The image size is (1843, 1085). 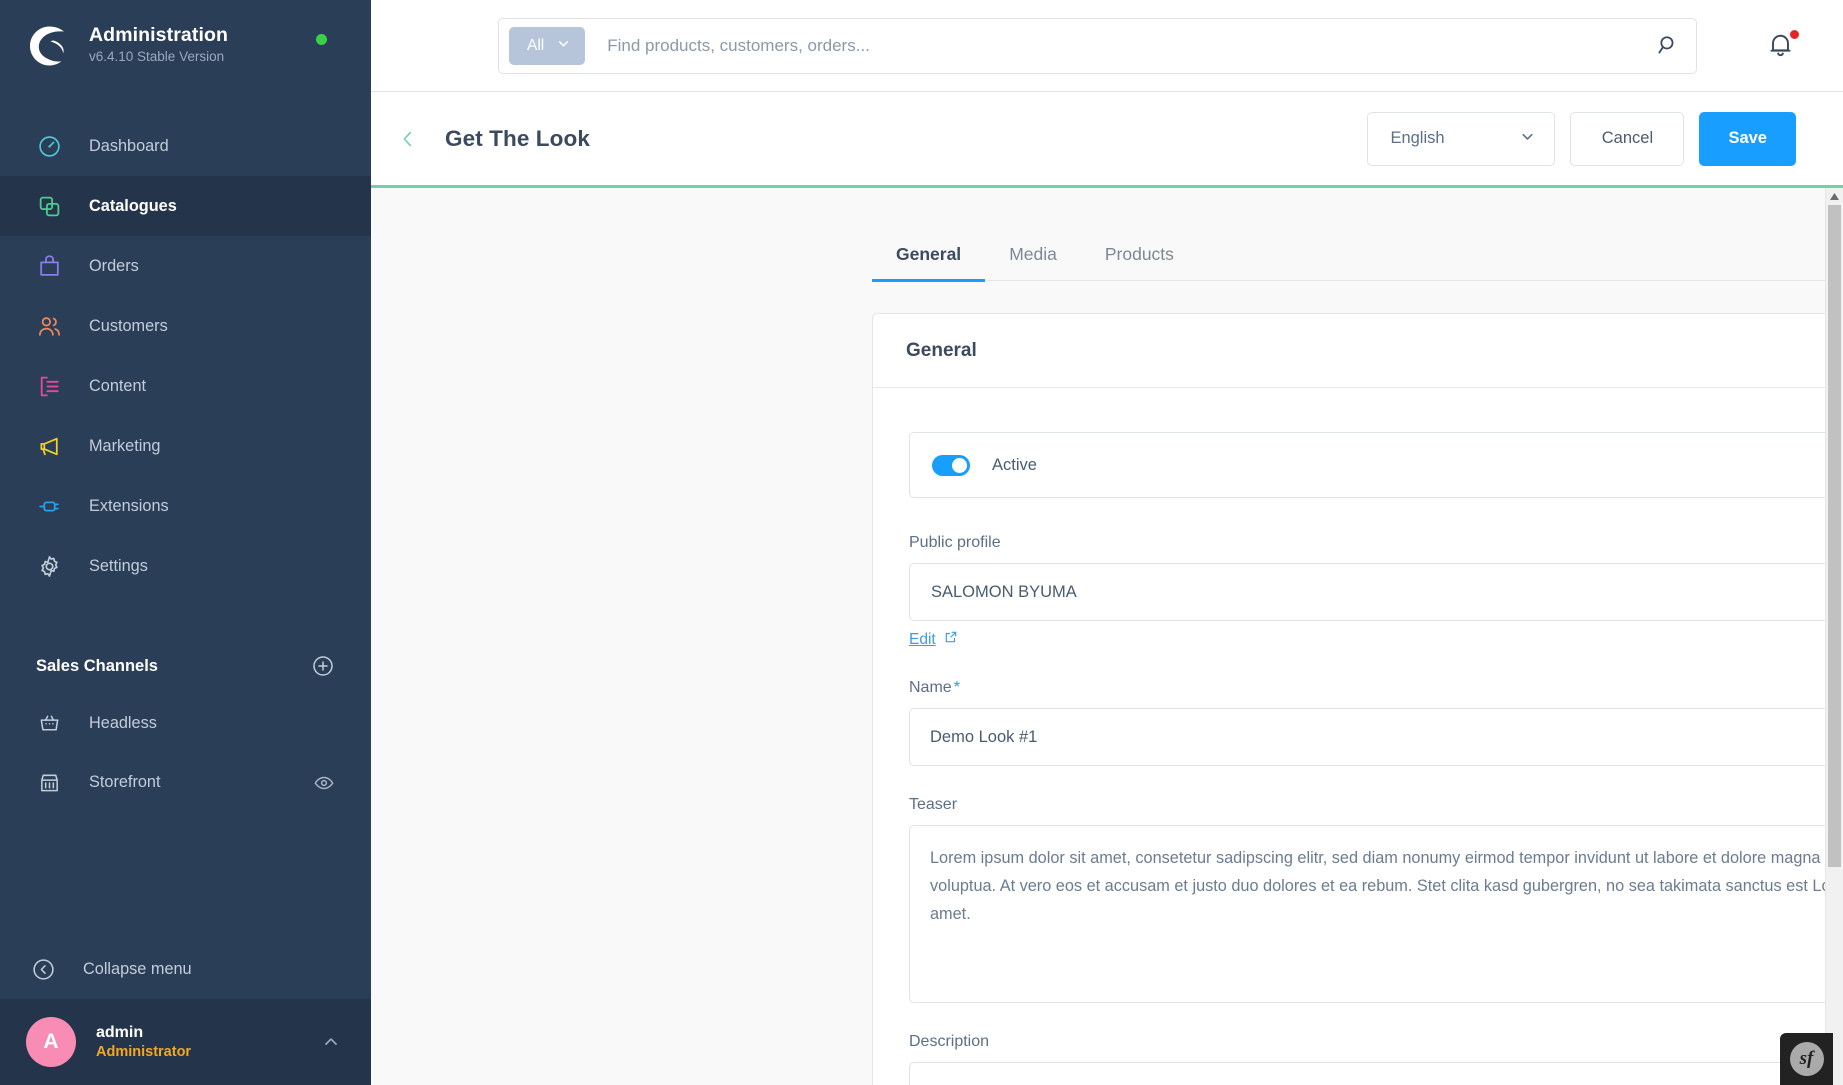 What do you see at coordinates (185, 566) in the screenshot?
I see `sidebar-item-settings: Settings` at bounding box center [185, 566].